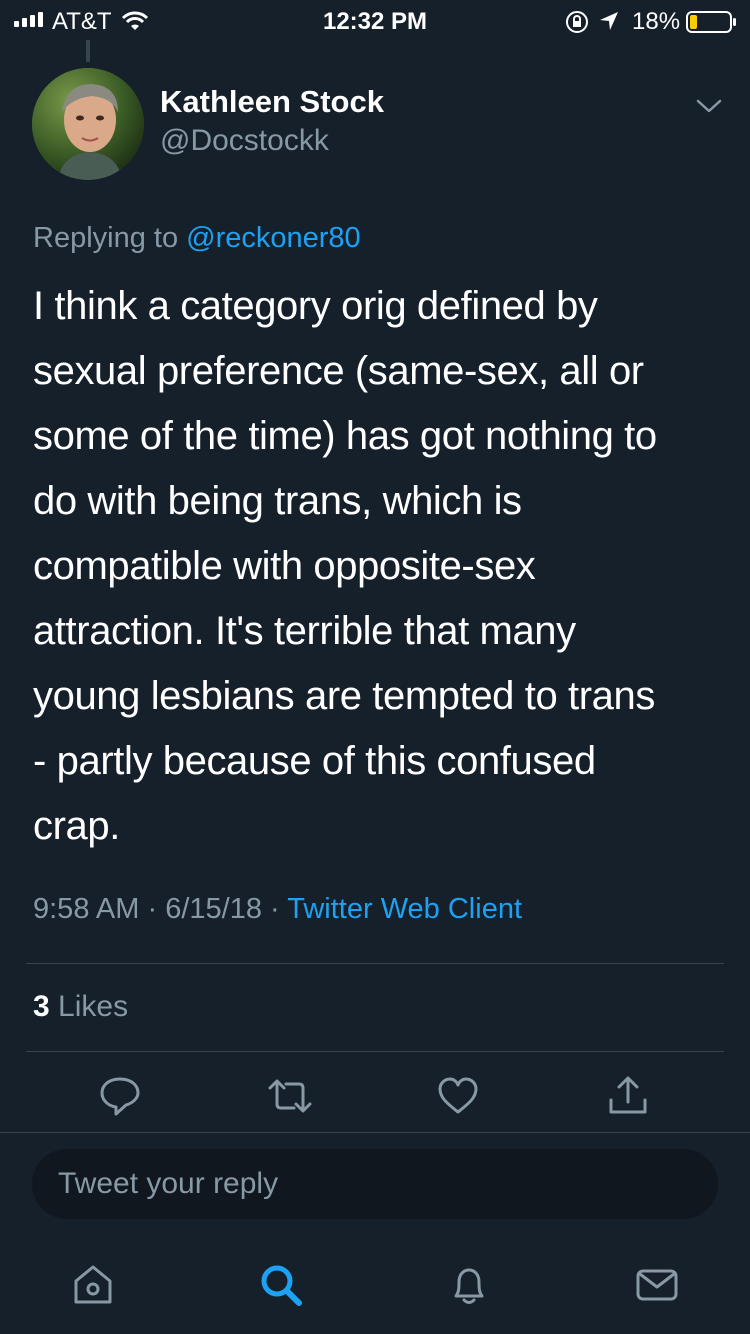 This screenshot has width=750, height=1334. I want to click on like-button, so click(458, 1096).